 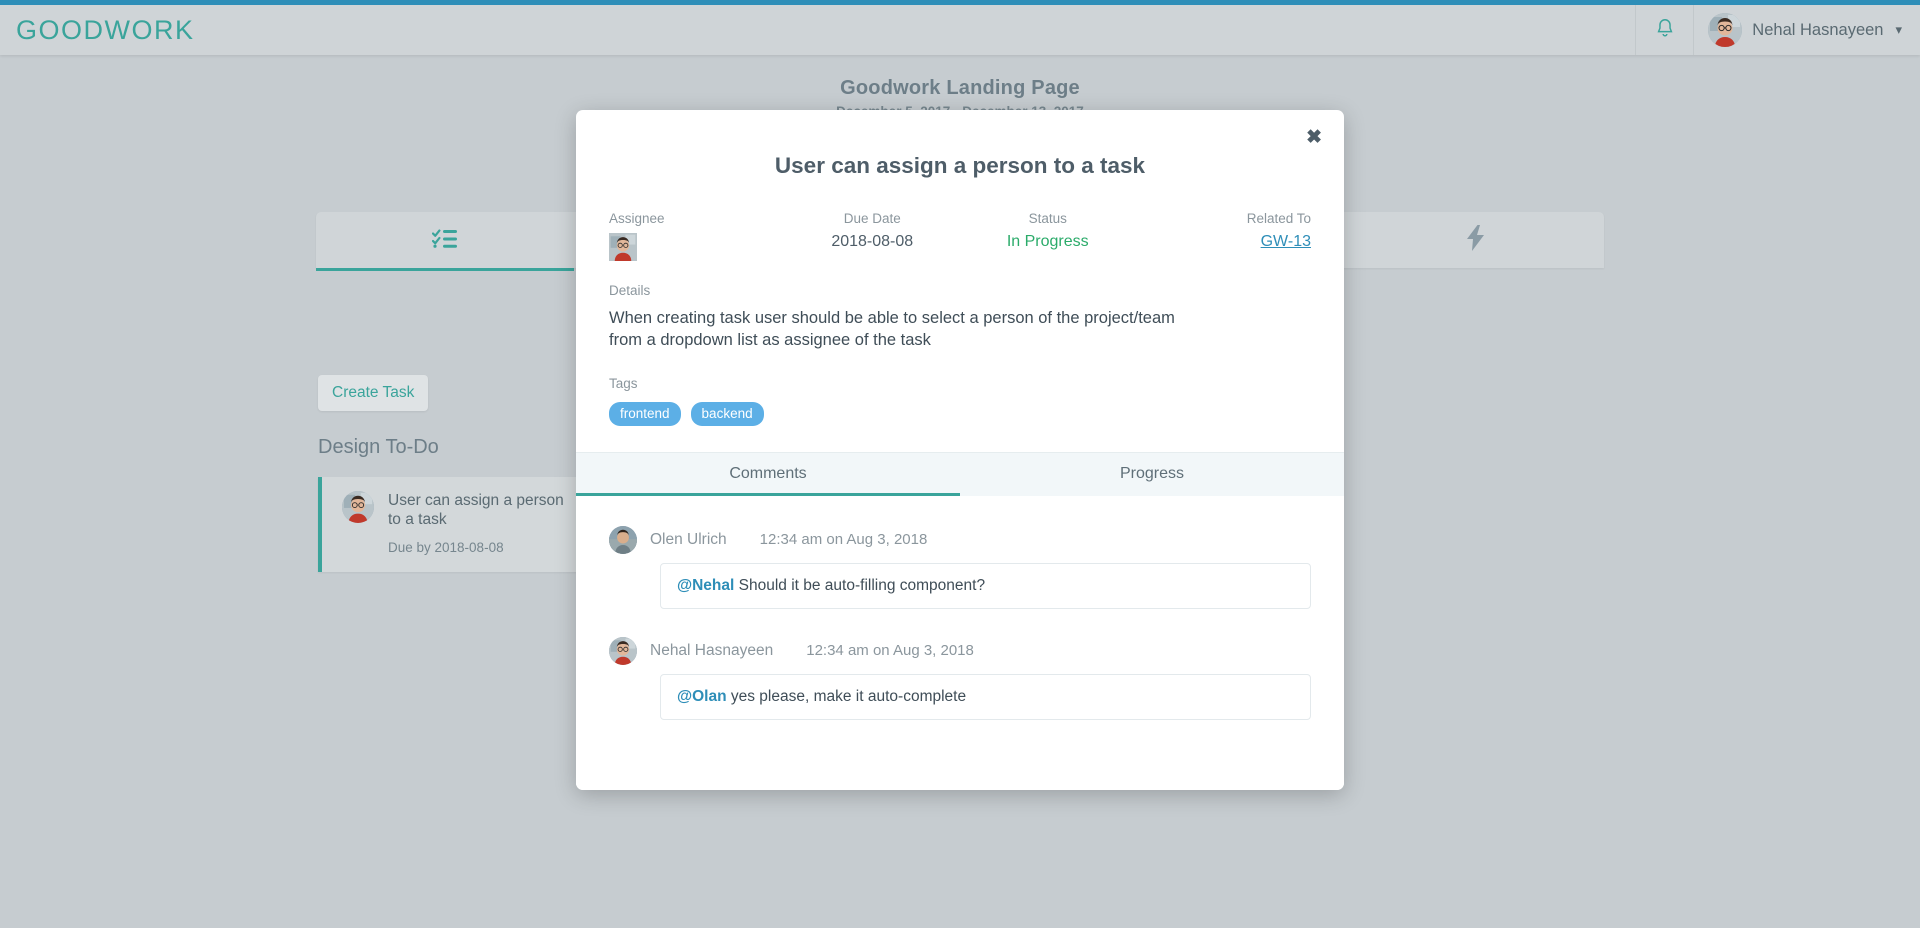 What do you see at coordinates (1314, 137) in the screenshot?
I see `close-icon: ✖` at bounding box center [1314, 137].